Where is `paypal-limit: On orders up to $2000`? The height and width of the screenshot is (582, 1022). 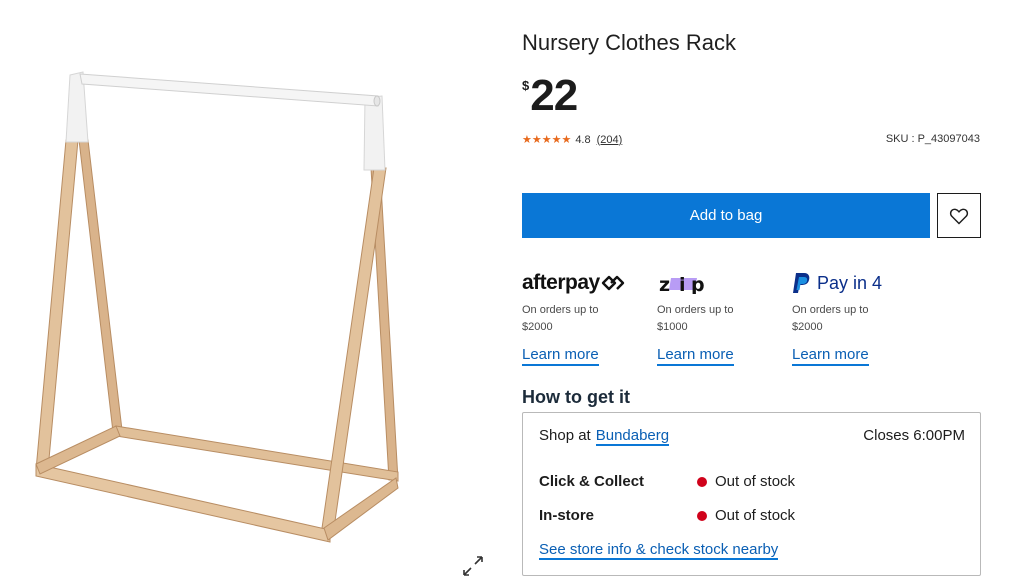
paypal-limit: On orders up to $2000 is located at coordinates (830, 318).